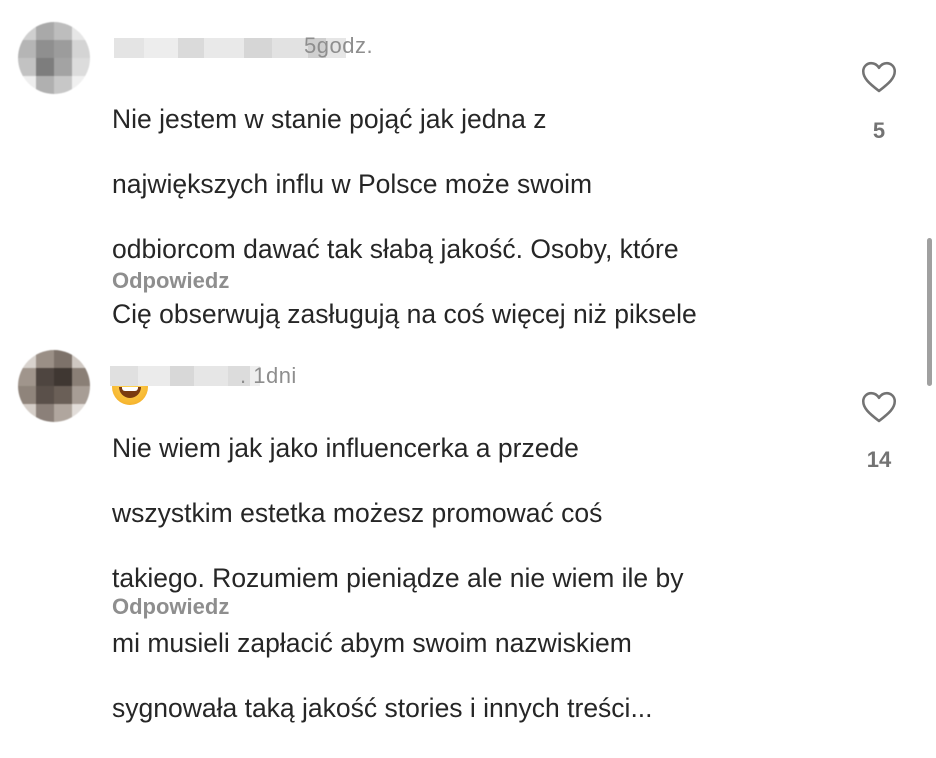  I want to click on comment-line: Nie wiem jak jako influencerka a przede, so click(345, 447).